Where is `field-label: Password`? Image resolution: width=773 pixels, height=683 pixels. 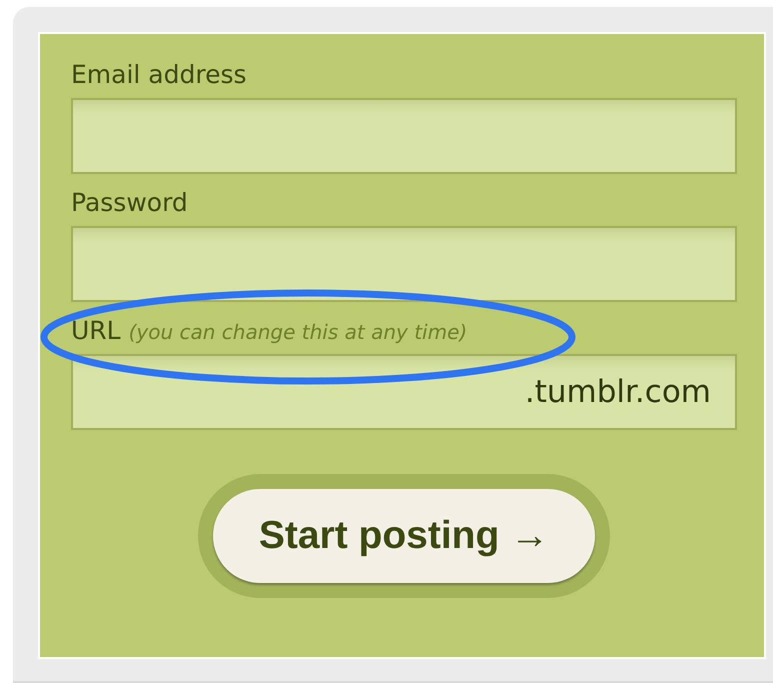 field-label: Password is located at coordinates (129, 202).